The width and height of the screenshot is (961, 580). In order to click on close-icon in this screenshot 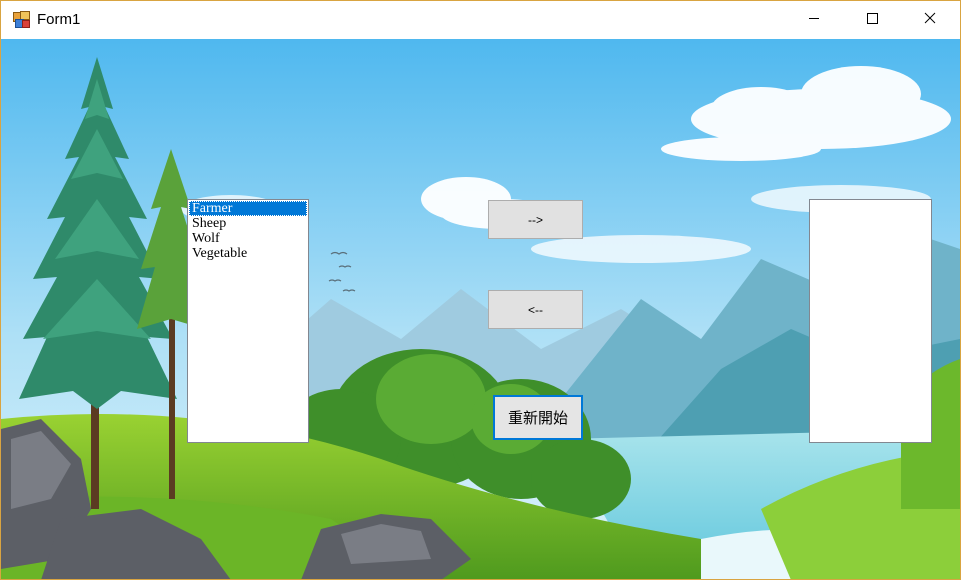, I will do `click(930, 20)`.